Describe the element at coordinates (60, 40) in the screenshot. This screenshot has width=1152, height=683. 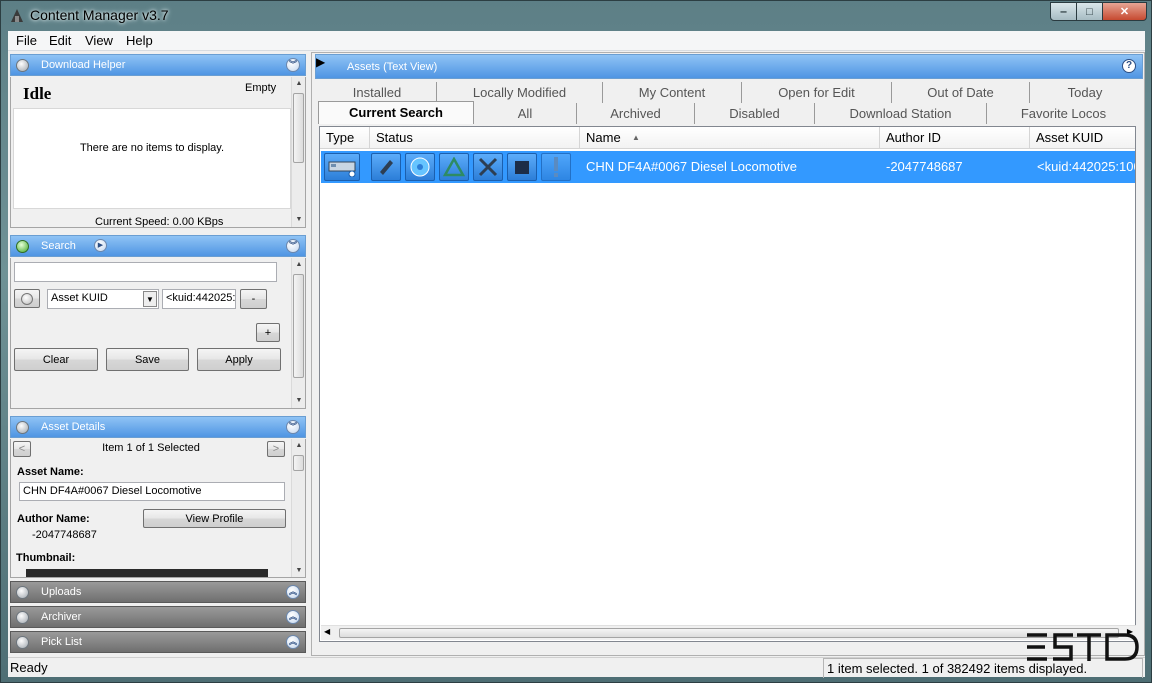
I see `menu-edit: Edit` at that location.